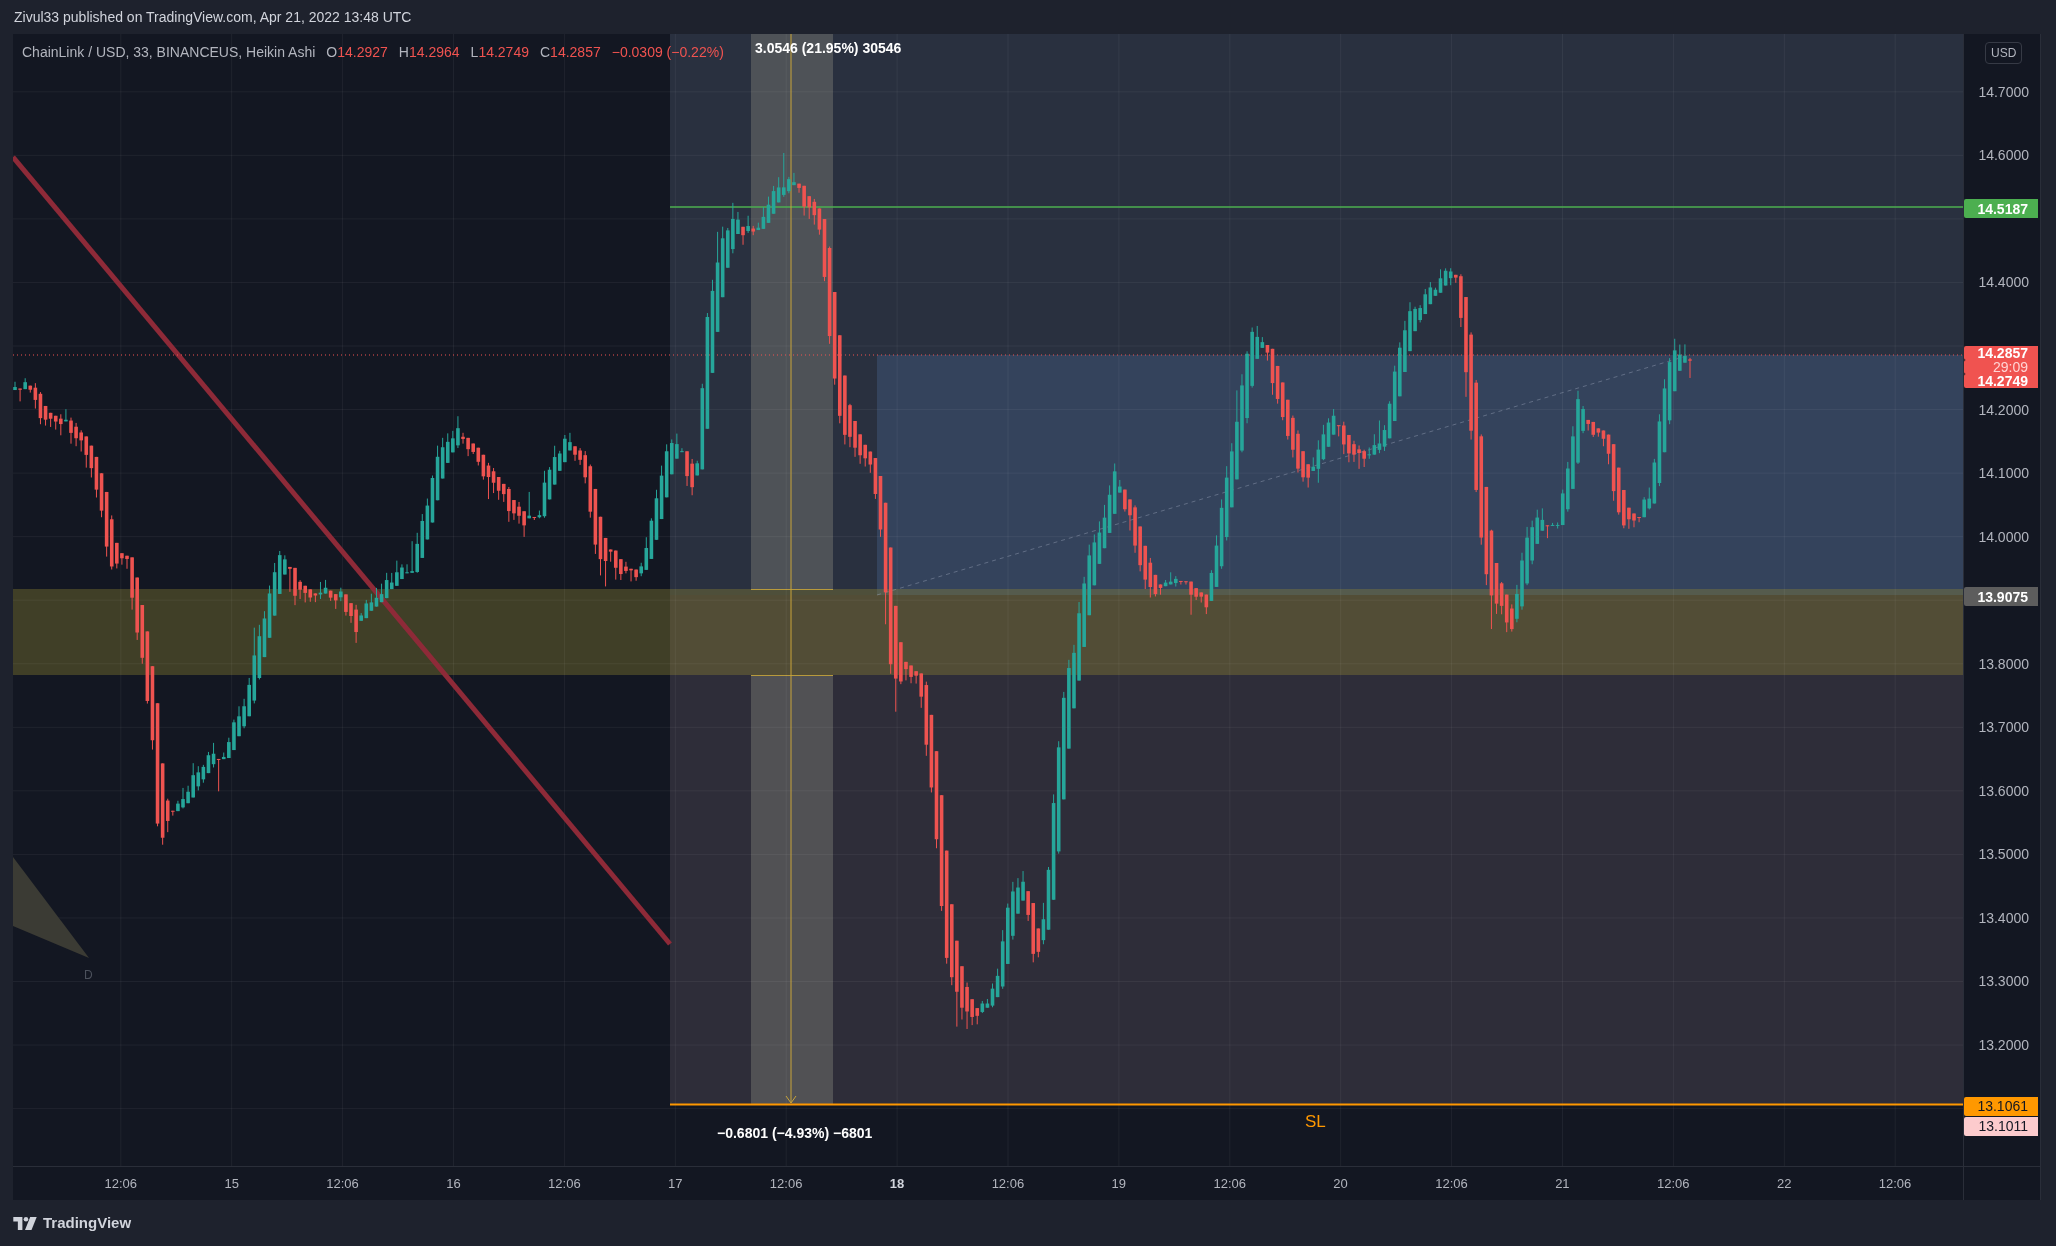 The height and width of the screenshot is (1246, 2056). What do you see at coordinates (2001, 597) in the screenshot?
I see `entry-price-tag: 13.9075` at bounding box center [2001, 597].